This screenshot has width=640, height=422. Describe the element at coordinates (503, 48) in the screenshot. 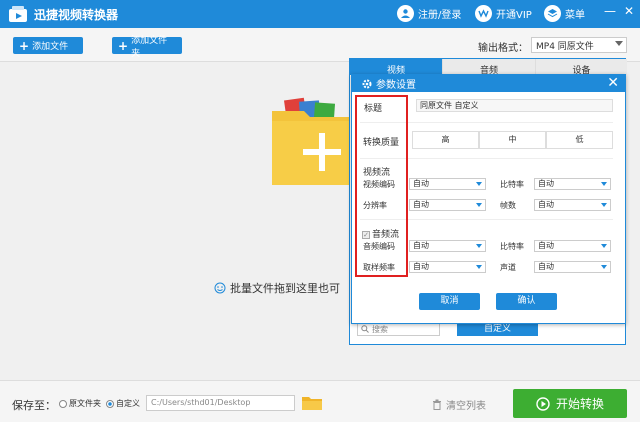

I see `output-format-label: 输出格式：` at that location.